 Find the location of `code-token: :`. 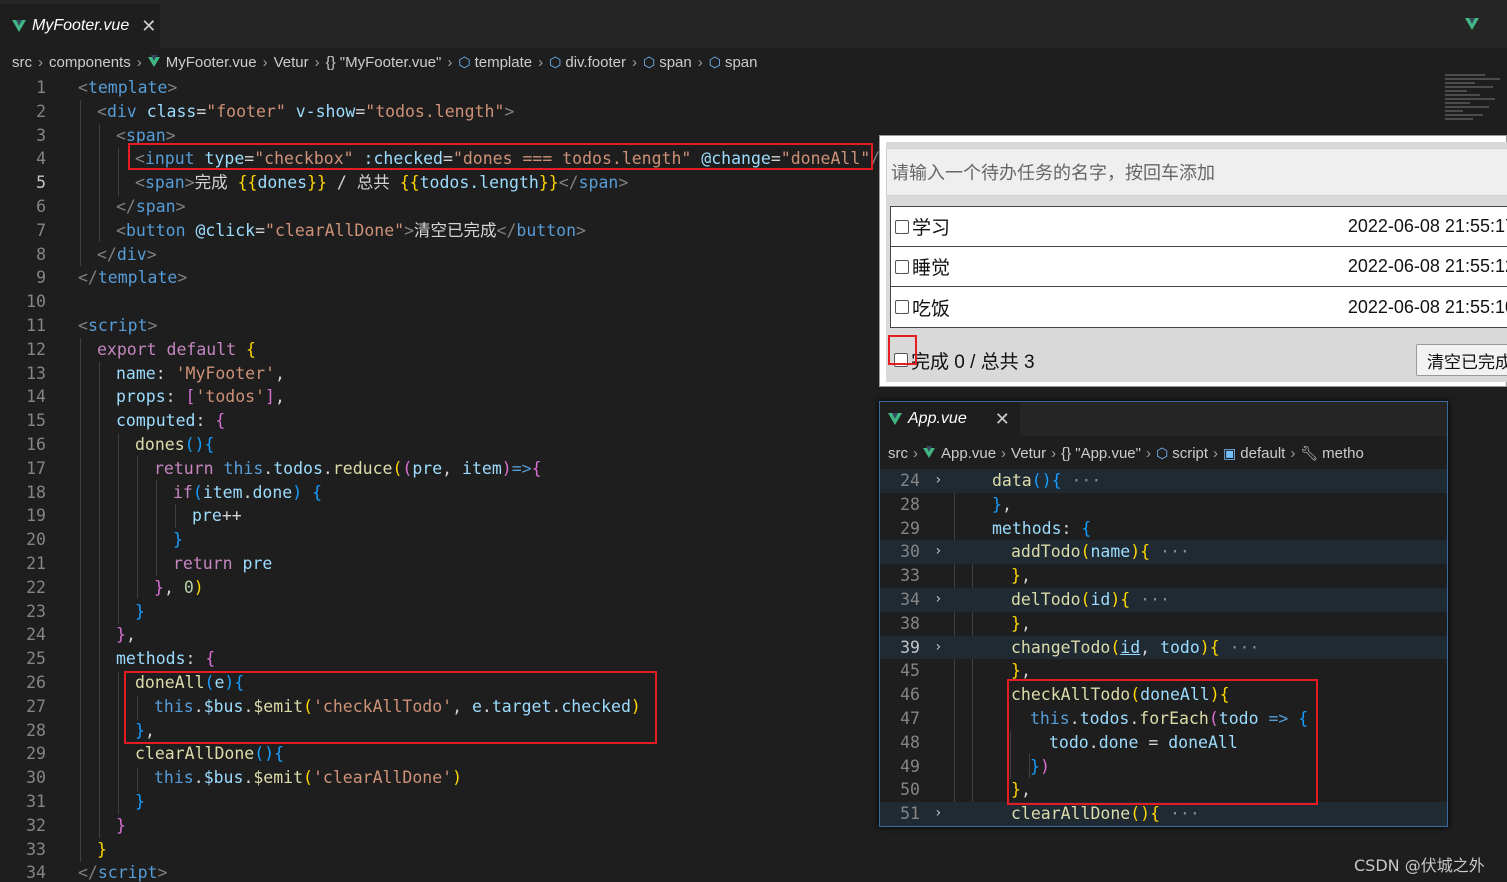

code-token: : is located at coordinates (205, 421).